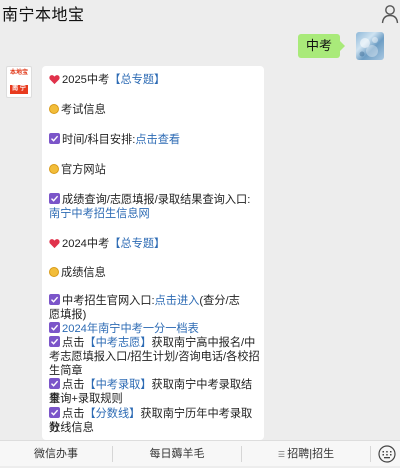 Image resolution: width=400 pixels, height=468 pixels. Describe the element at coordinates (370, 454) in the screenshot. I see `menu-divider` at that location.